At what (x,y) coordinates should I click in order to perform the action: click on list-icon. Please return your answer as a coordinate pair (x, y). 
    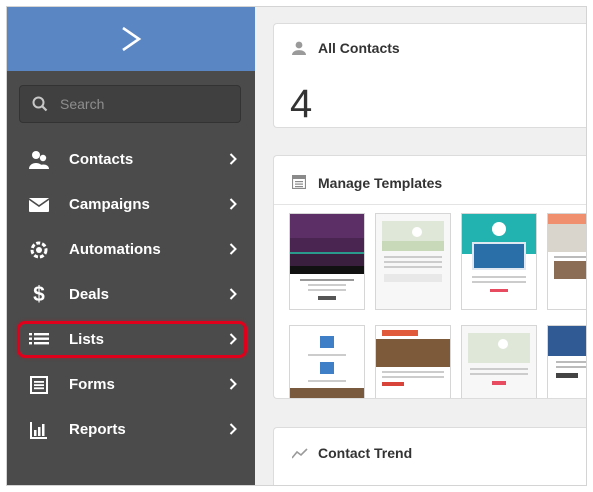
    Looking at the image, I should click on (39, 340).